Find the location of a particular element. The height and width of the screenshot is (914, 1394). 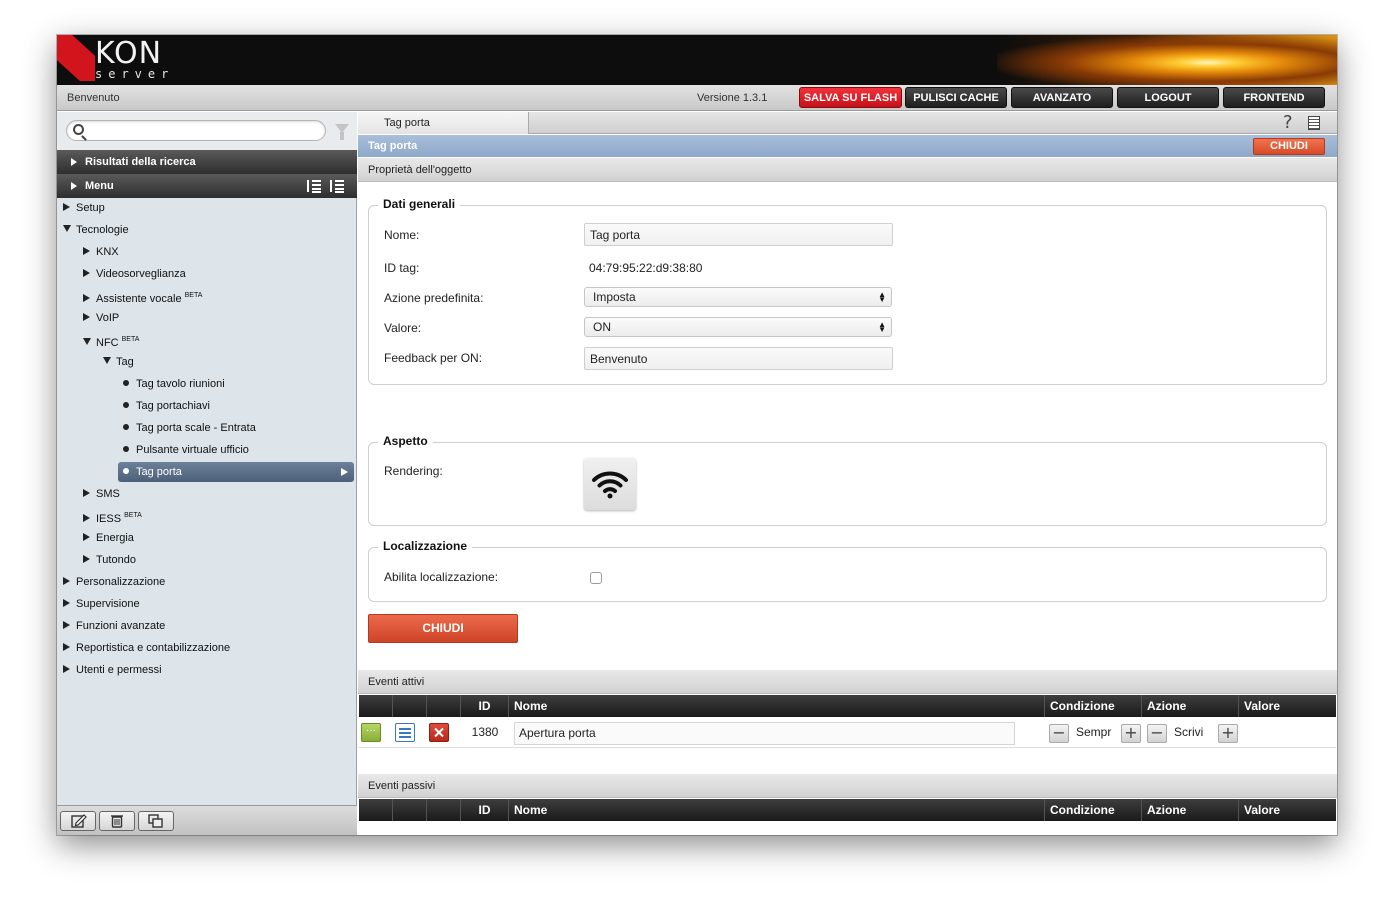

tree-item-tag-portachiavi: Tag portachiavi is located at coordinates (166, 406).